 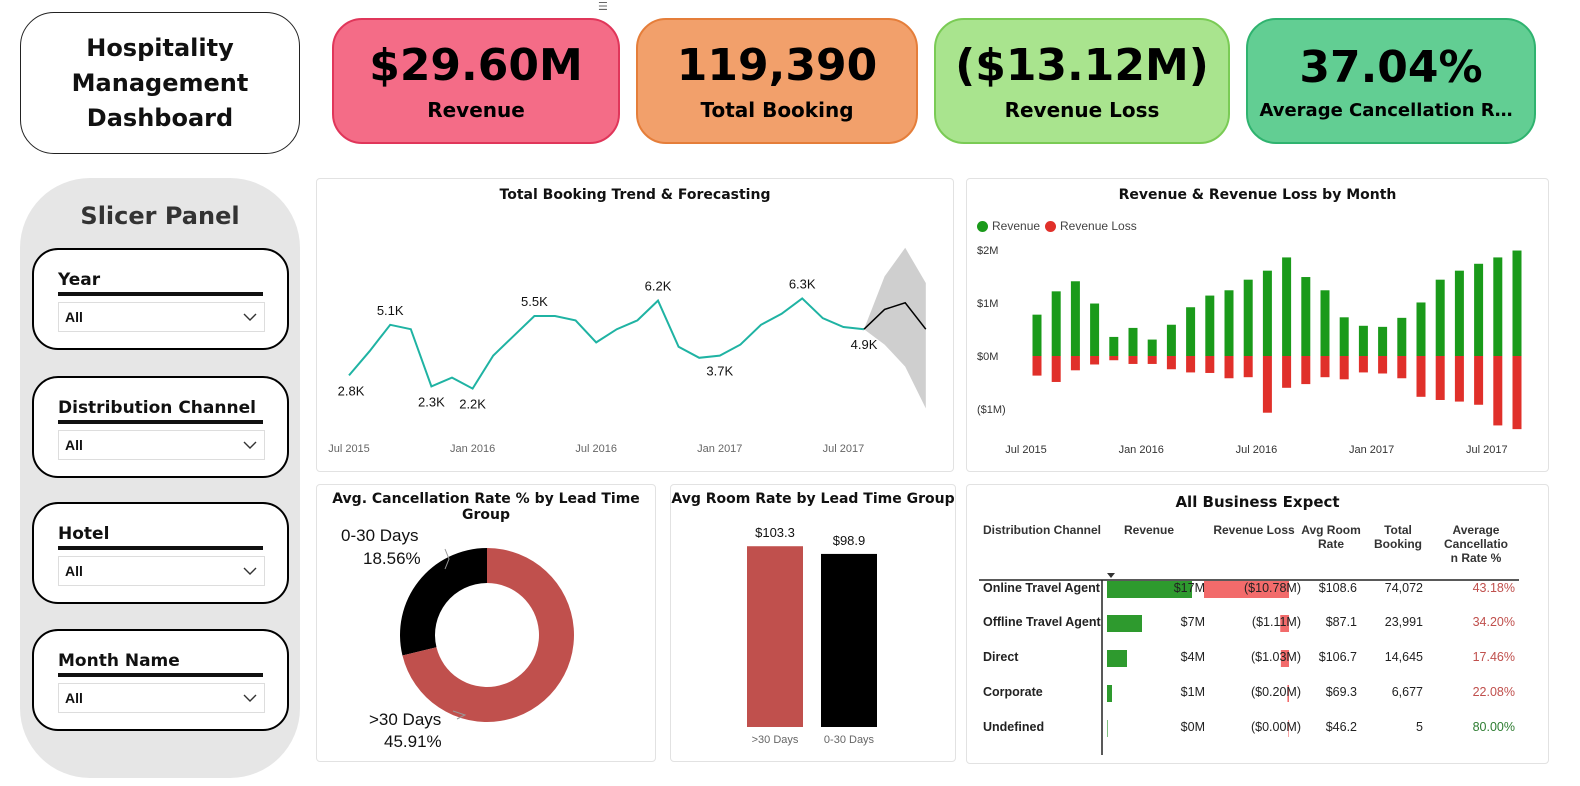 What do you see at coordinates (160, 216) in the screenshot?
I see `slicer-panel-title: Slicer Panel` at bounding box center [160, 216].